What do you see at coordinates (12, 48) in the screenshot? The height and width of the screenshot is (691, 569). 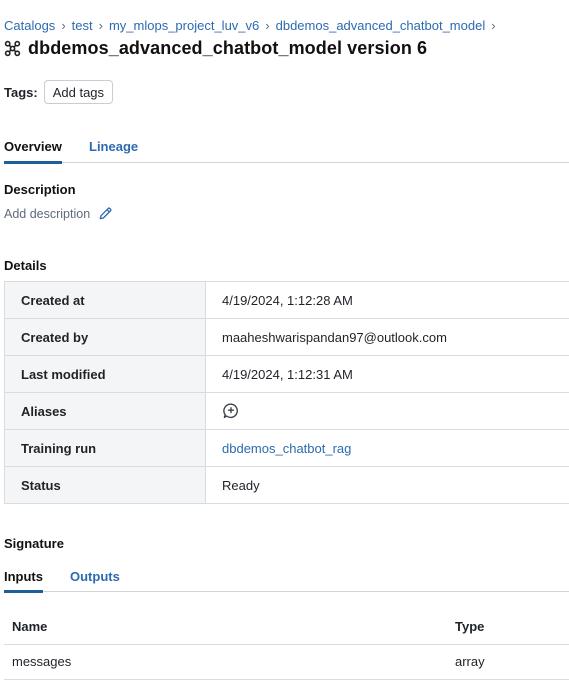 I see `model-icon` at bounding box center [12, 48].